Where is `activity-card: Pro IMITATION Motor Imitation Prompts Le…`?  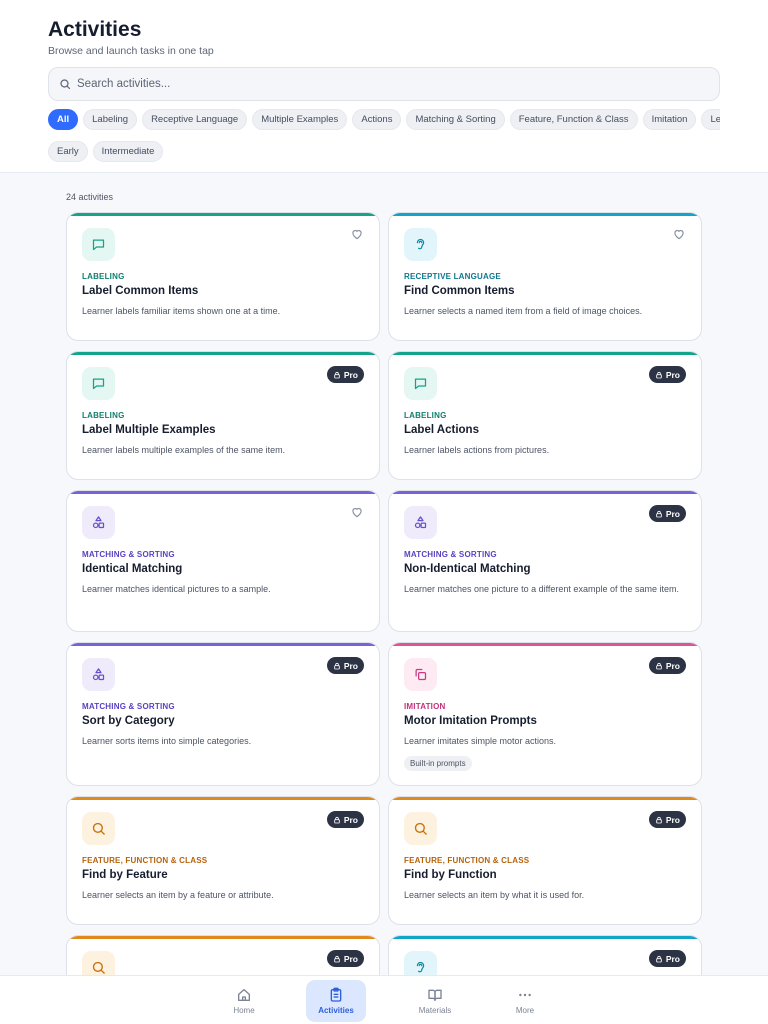
activity-card: Pro IMITATION Motor Imitation Prompts Le… is located at coordinates (545, 714).